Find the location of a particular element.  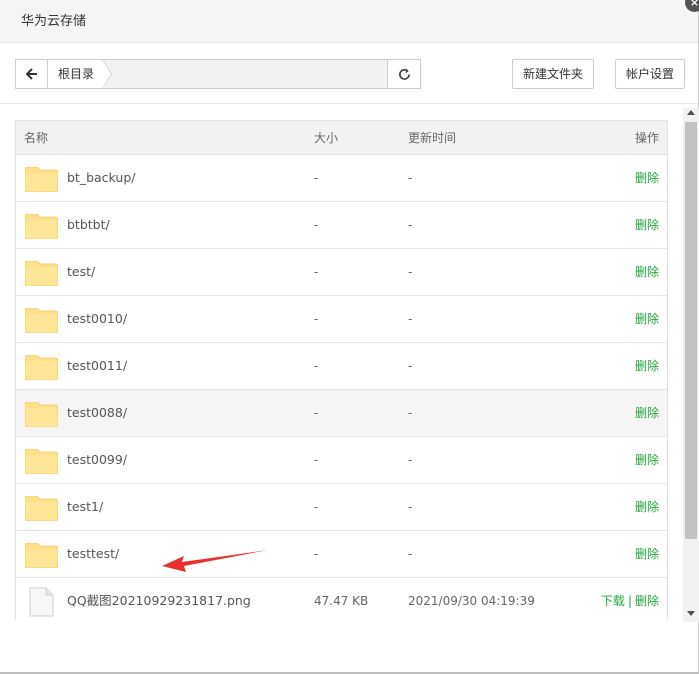

window-title: 华为云存储 is located at coordinates (54, 21).